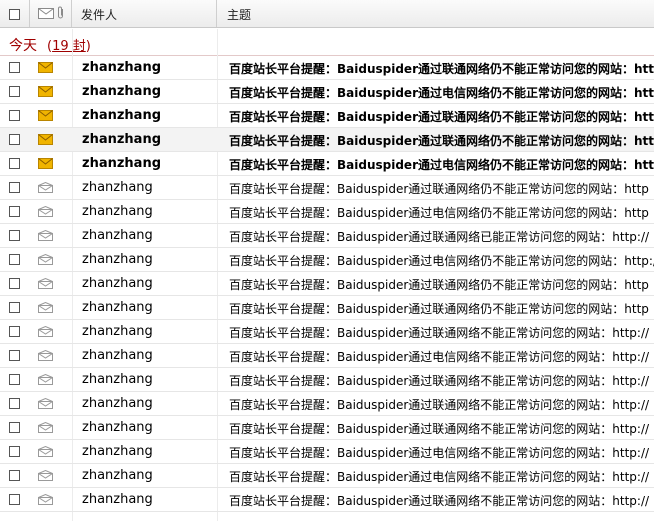 This screenshot has width=654, height=521. I want to click on group-count-link: 19 封, so click(69, 46).